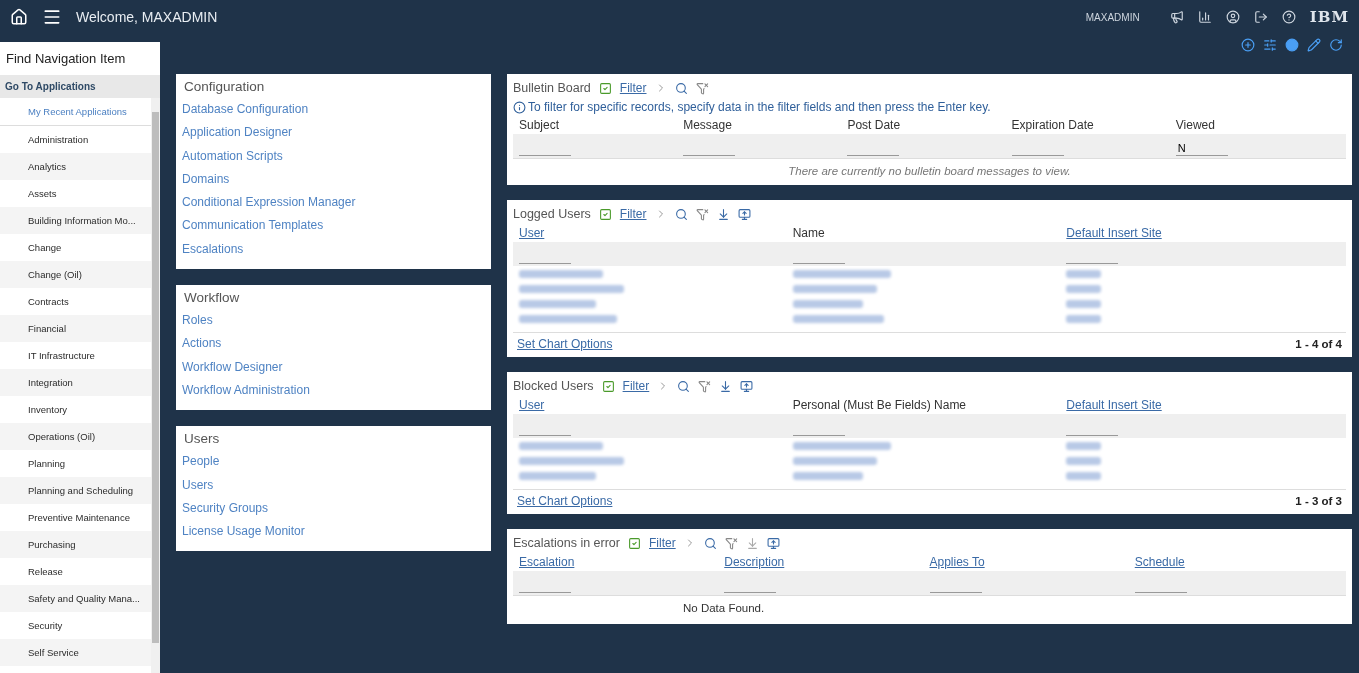 The width and height of the screenshot is (1359, 673). I want to click on app-link: Users, so click(333, 485).